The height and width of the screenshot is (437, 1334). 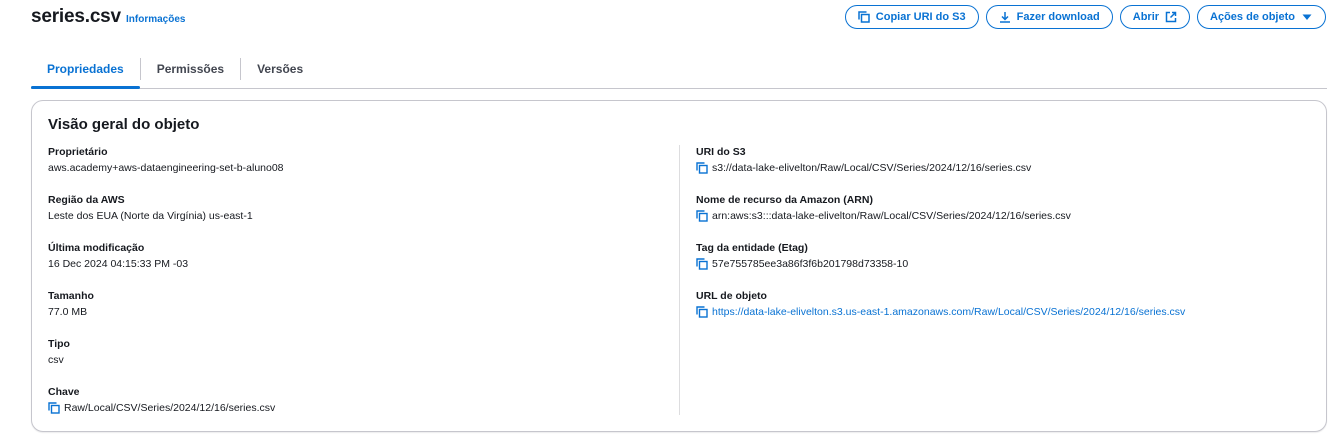 What do you see at coordinates (1252, 17) in the screenshot?
I see `object-actions-label: Ações de objeto` at bounding box center [1252, 17].